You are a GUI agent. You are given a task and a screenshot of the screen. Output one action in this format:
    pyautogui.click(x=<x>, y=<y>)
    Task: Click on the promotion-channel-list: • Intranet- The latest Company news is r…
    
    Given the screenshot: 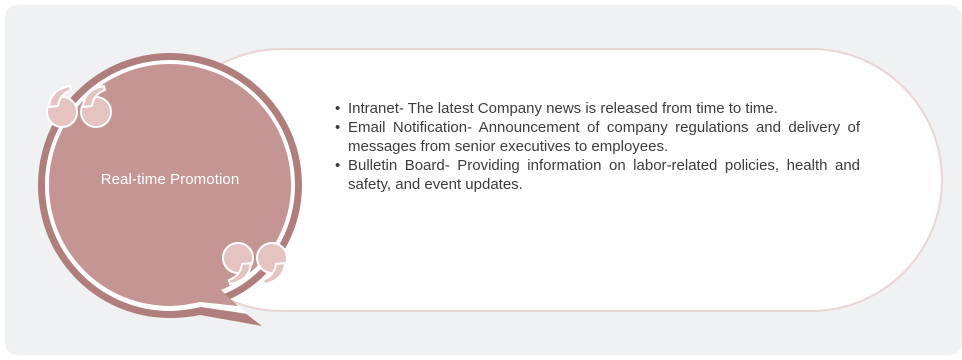 What is the action you would take?
    pyautogui.click(x=597, y=146)
    